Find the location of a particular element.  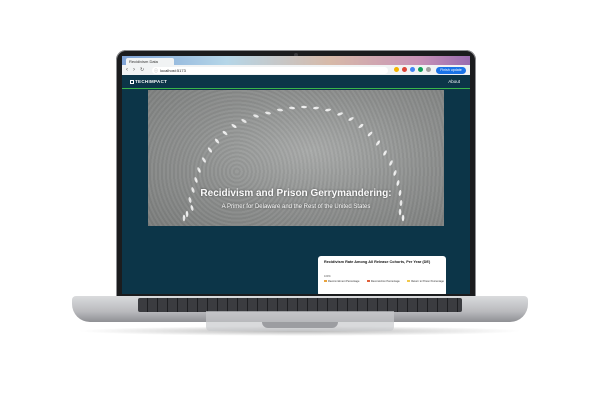

nav-about-link: About is located at coordinates (454, 81).